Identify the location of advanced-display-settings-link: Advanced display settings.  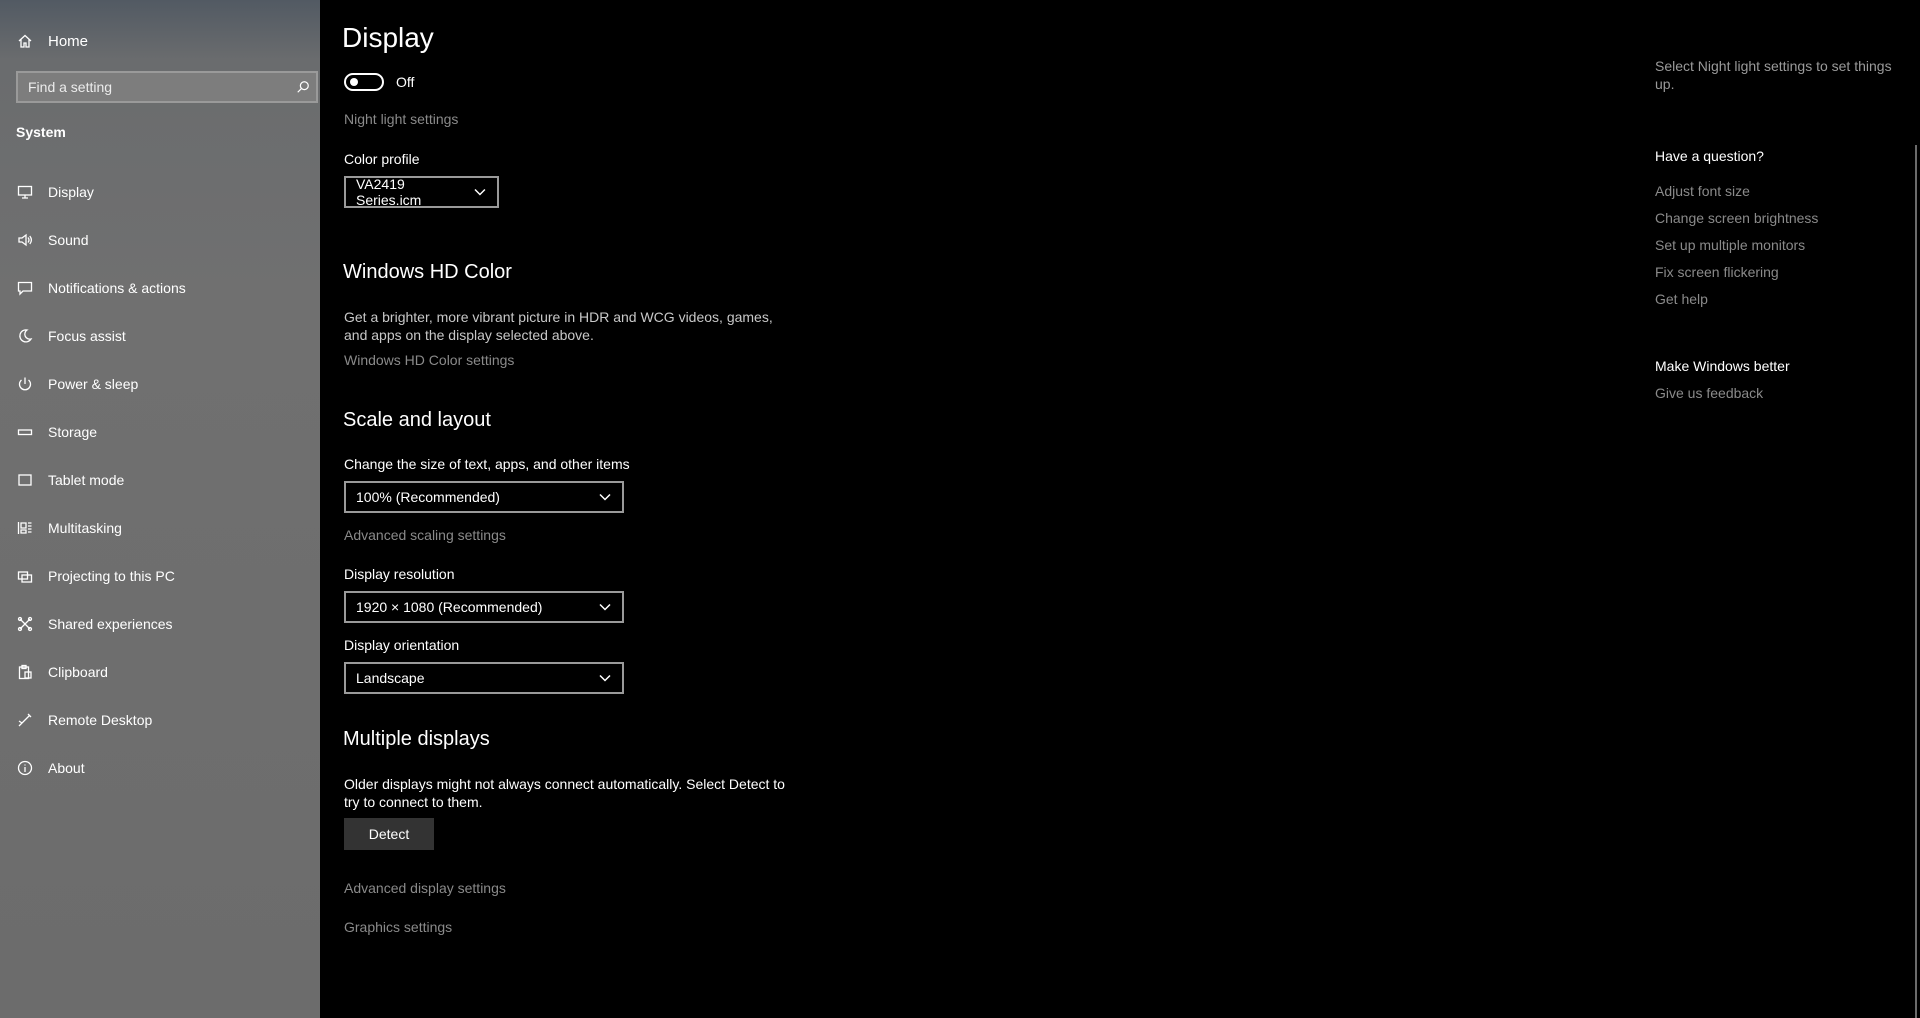
(425, 888).